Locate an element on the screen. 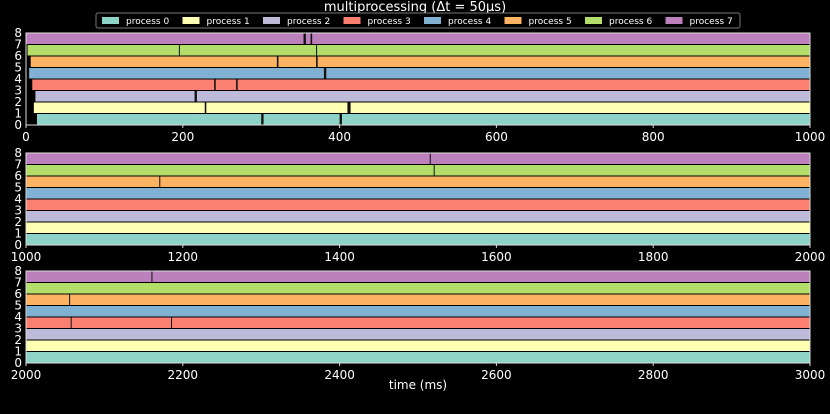  x-tick-label: 1200 is located at coordinates (183, 257).